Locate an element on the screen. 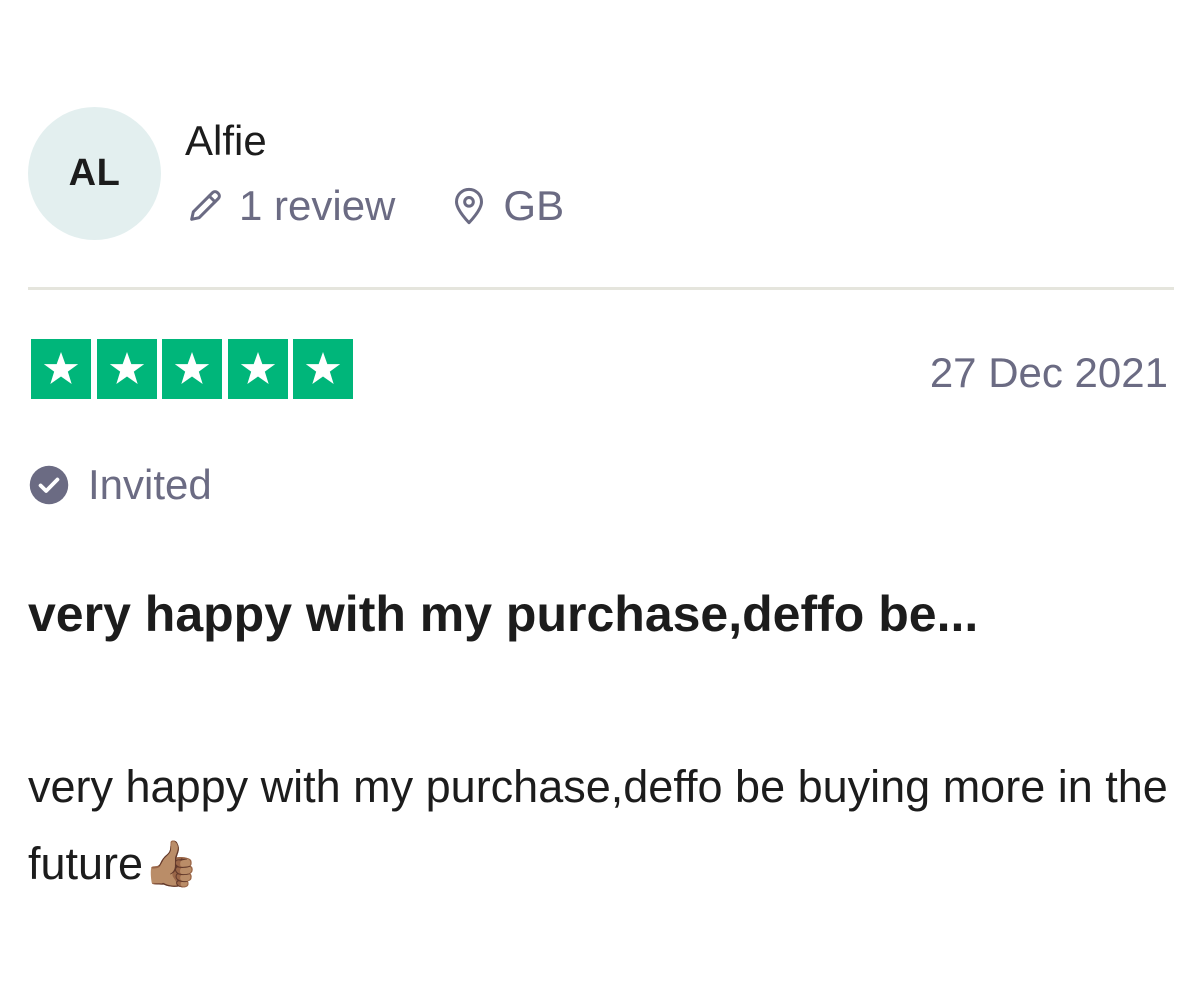 This screenshot has height=1000, width=1200. check-circle-icon is located at coordinates (49, 485).